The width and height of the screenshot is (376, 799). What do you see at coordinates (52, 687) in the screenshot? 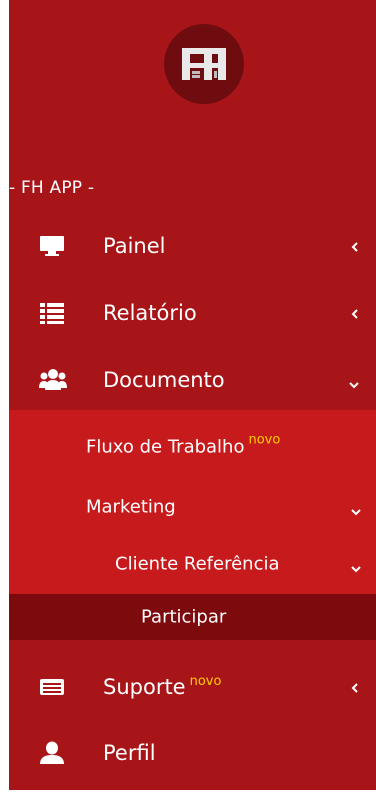
I see `card-icon` at bounding box center [52, 687].